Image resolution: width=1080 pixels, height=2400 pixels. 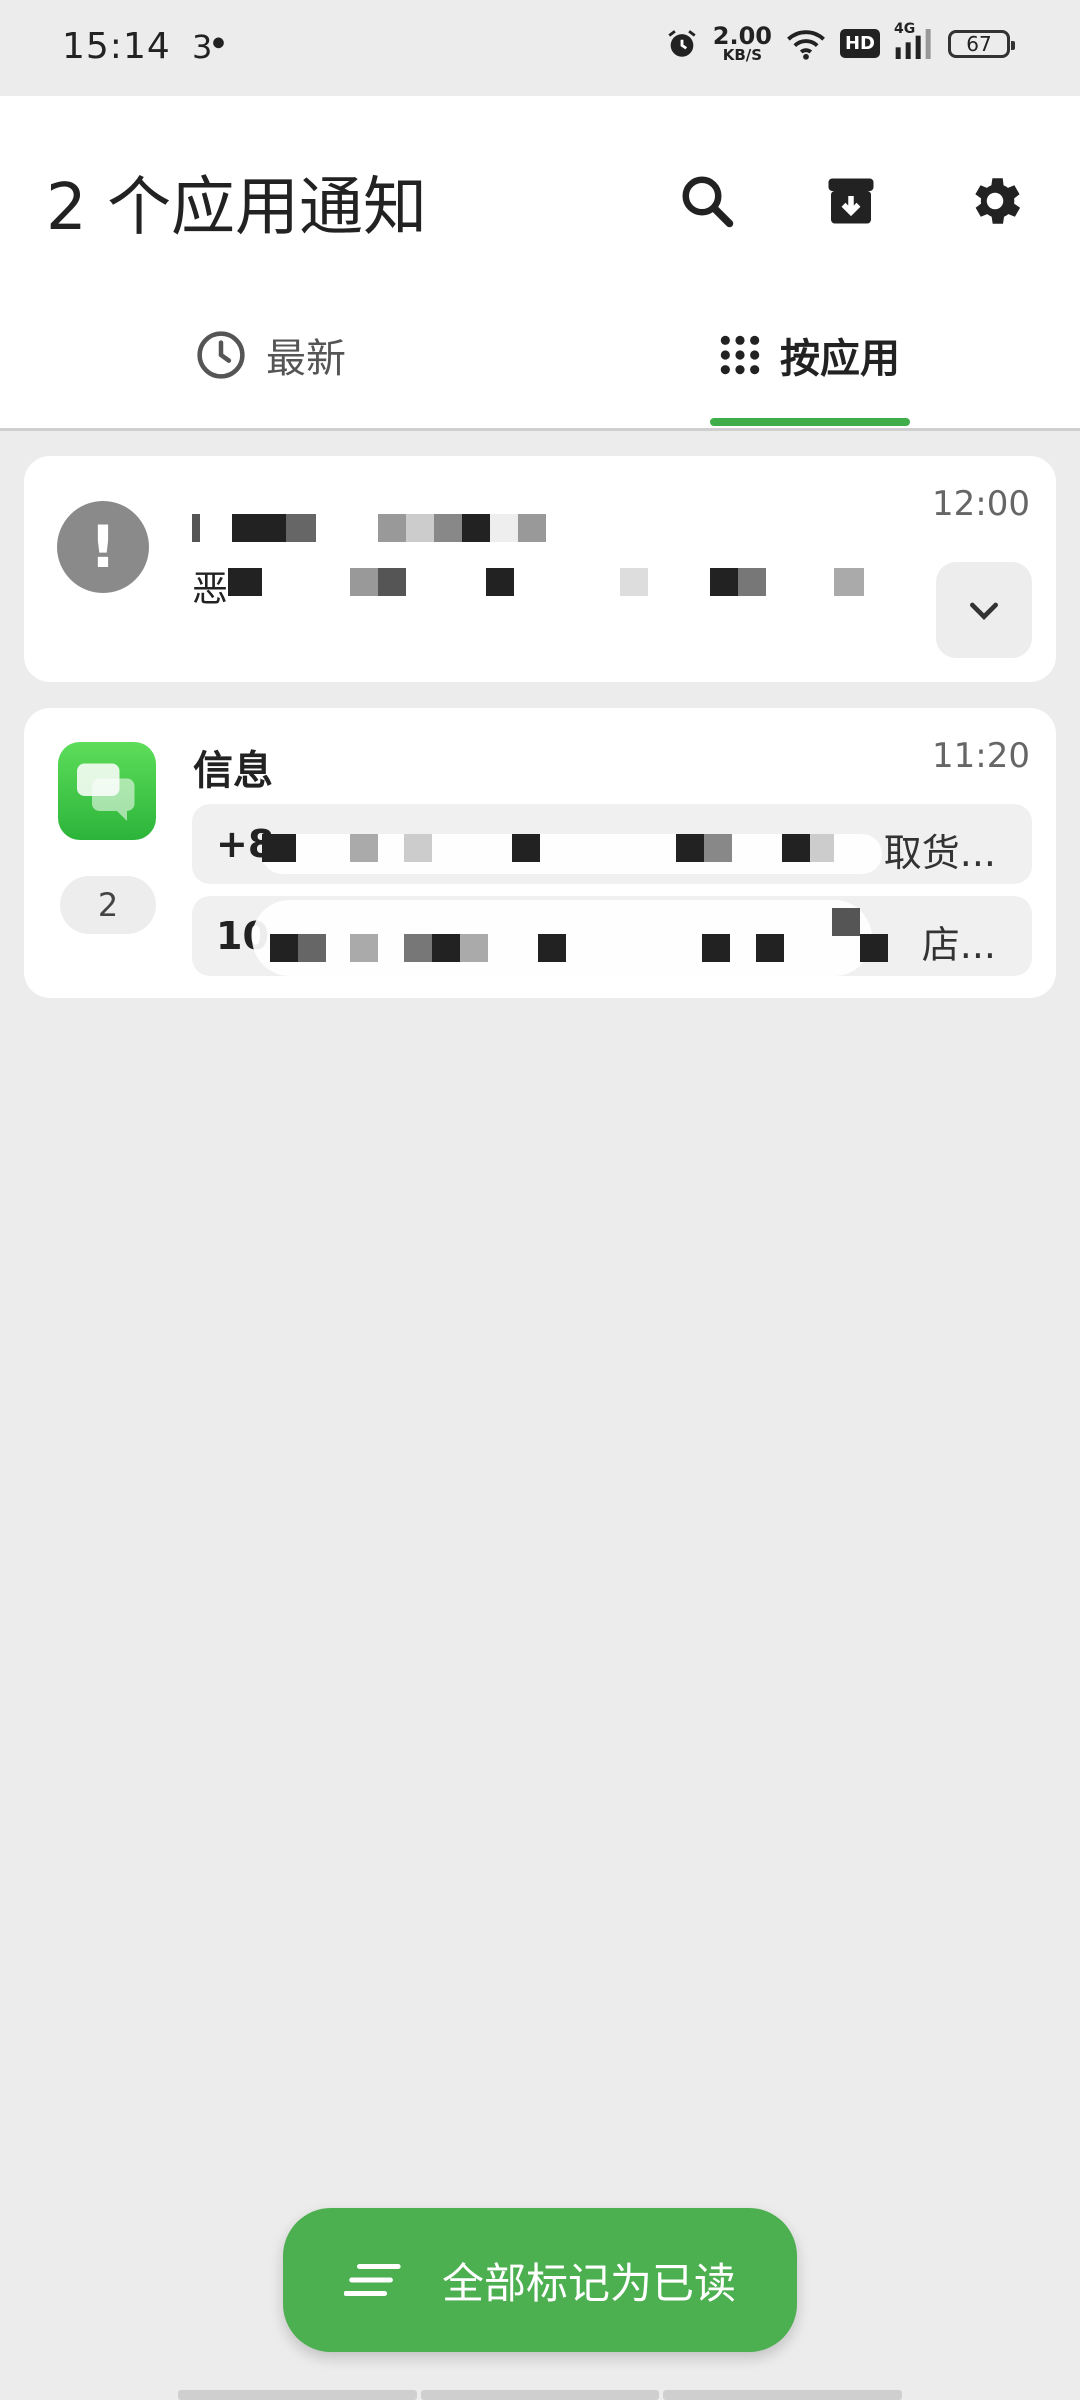 I want to click on alarm-icon, so click(x=682, y=44).